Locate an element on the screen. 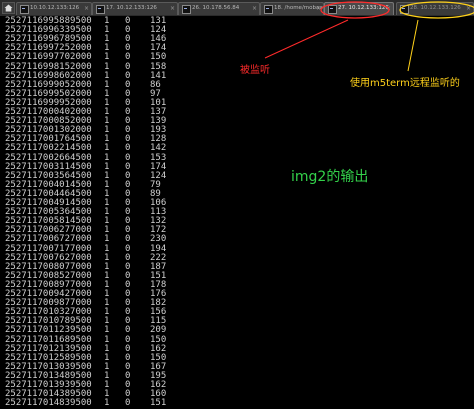  session-tab: 17. 10.12.133:126 × is located at coordinates (135, 8).